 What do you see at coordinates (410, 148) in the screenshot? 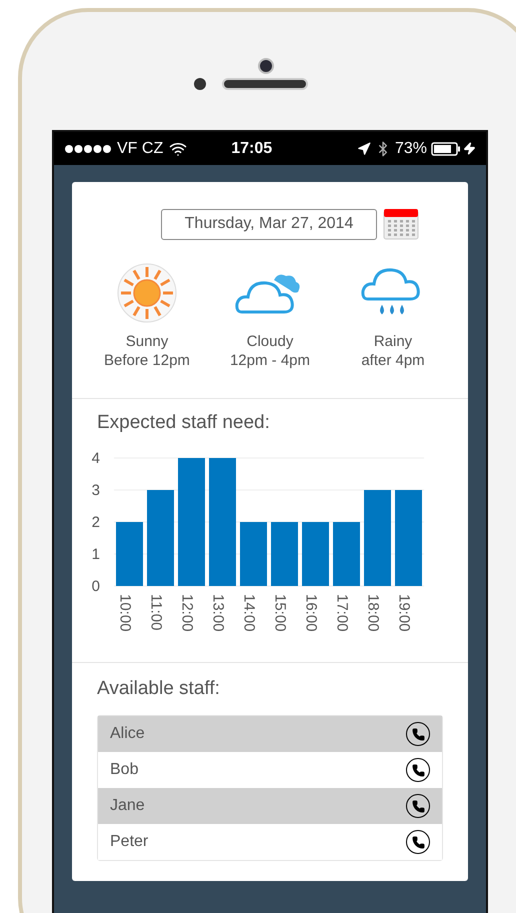
I see `battery-percentage: 73%` at bounding box center [410, 148].